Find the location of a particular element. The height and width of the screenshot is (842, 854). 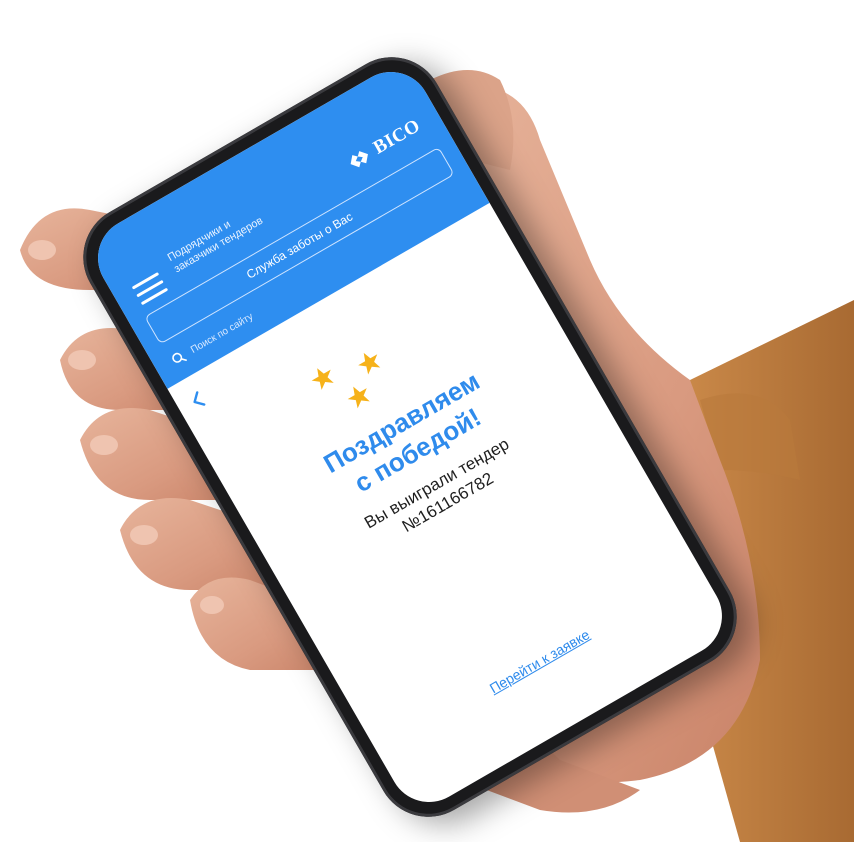

menu-icon is located at coordinates (150, 289).